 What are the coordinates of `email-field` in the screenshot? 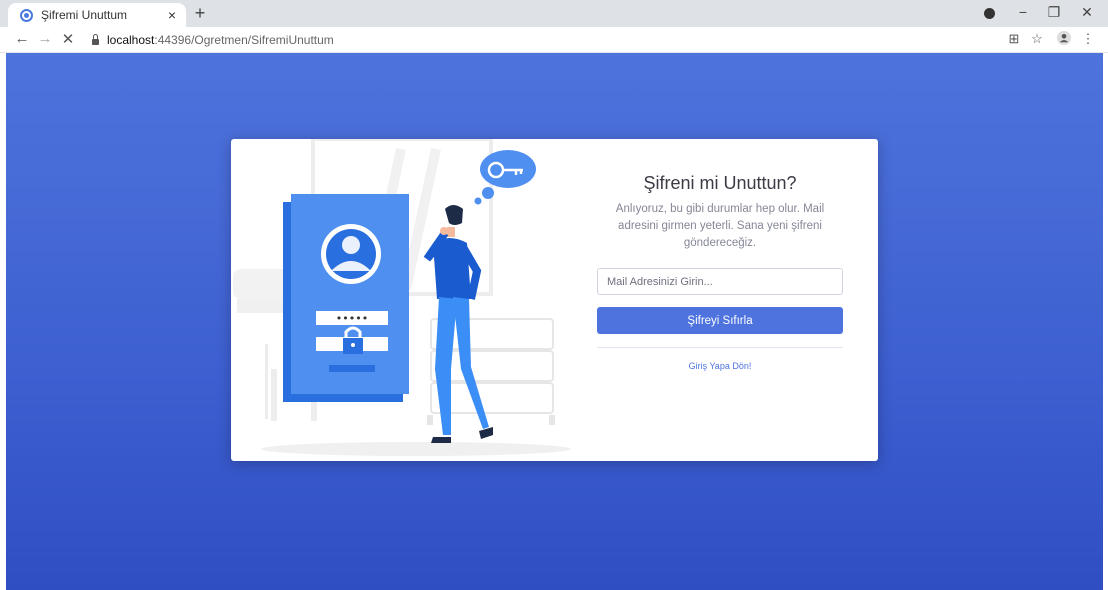 It's located at (720, 281).